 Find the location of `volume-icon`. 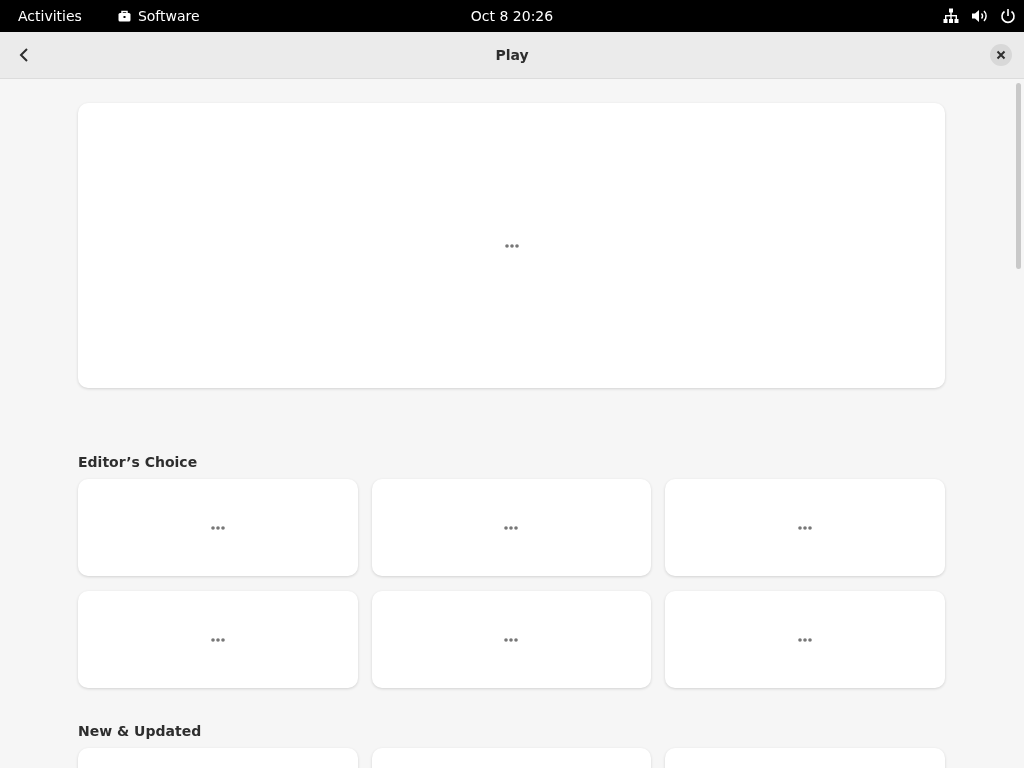

volume-icon is located at coordinates (979, 16).